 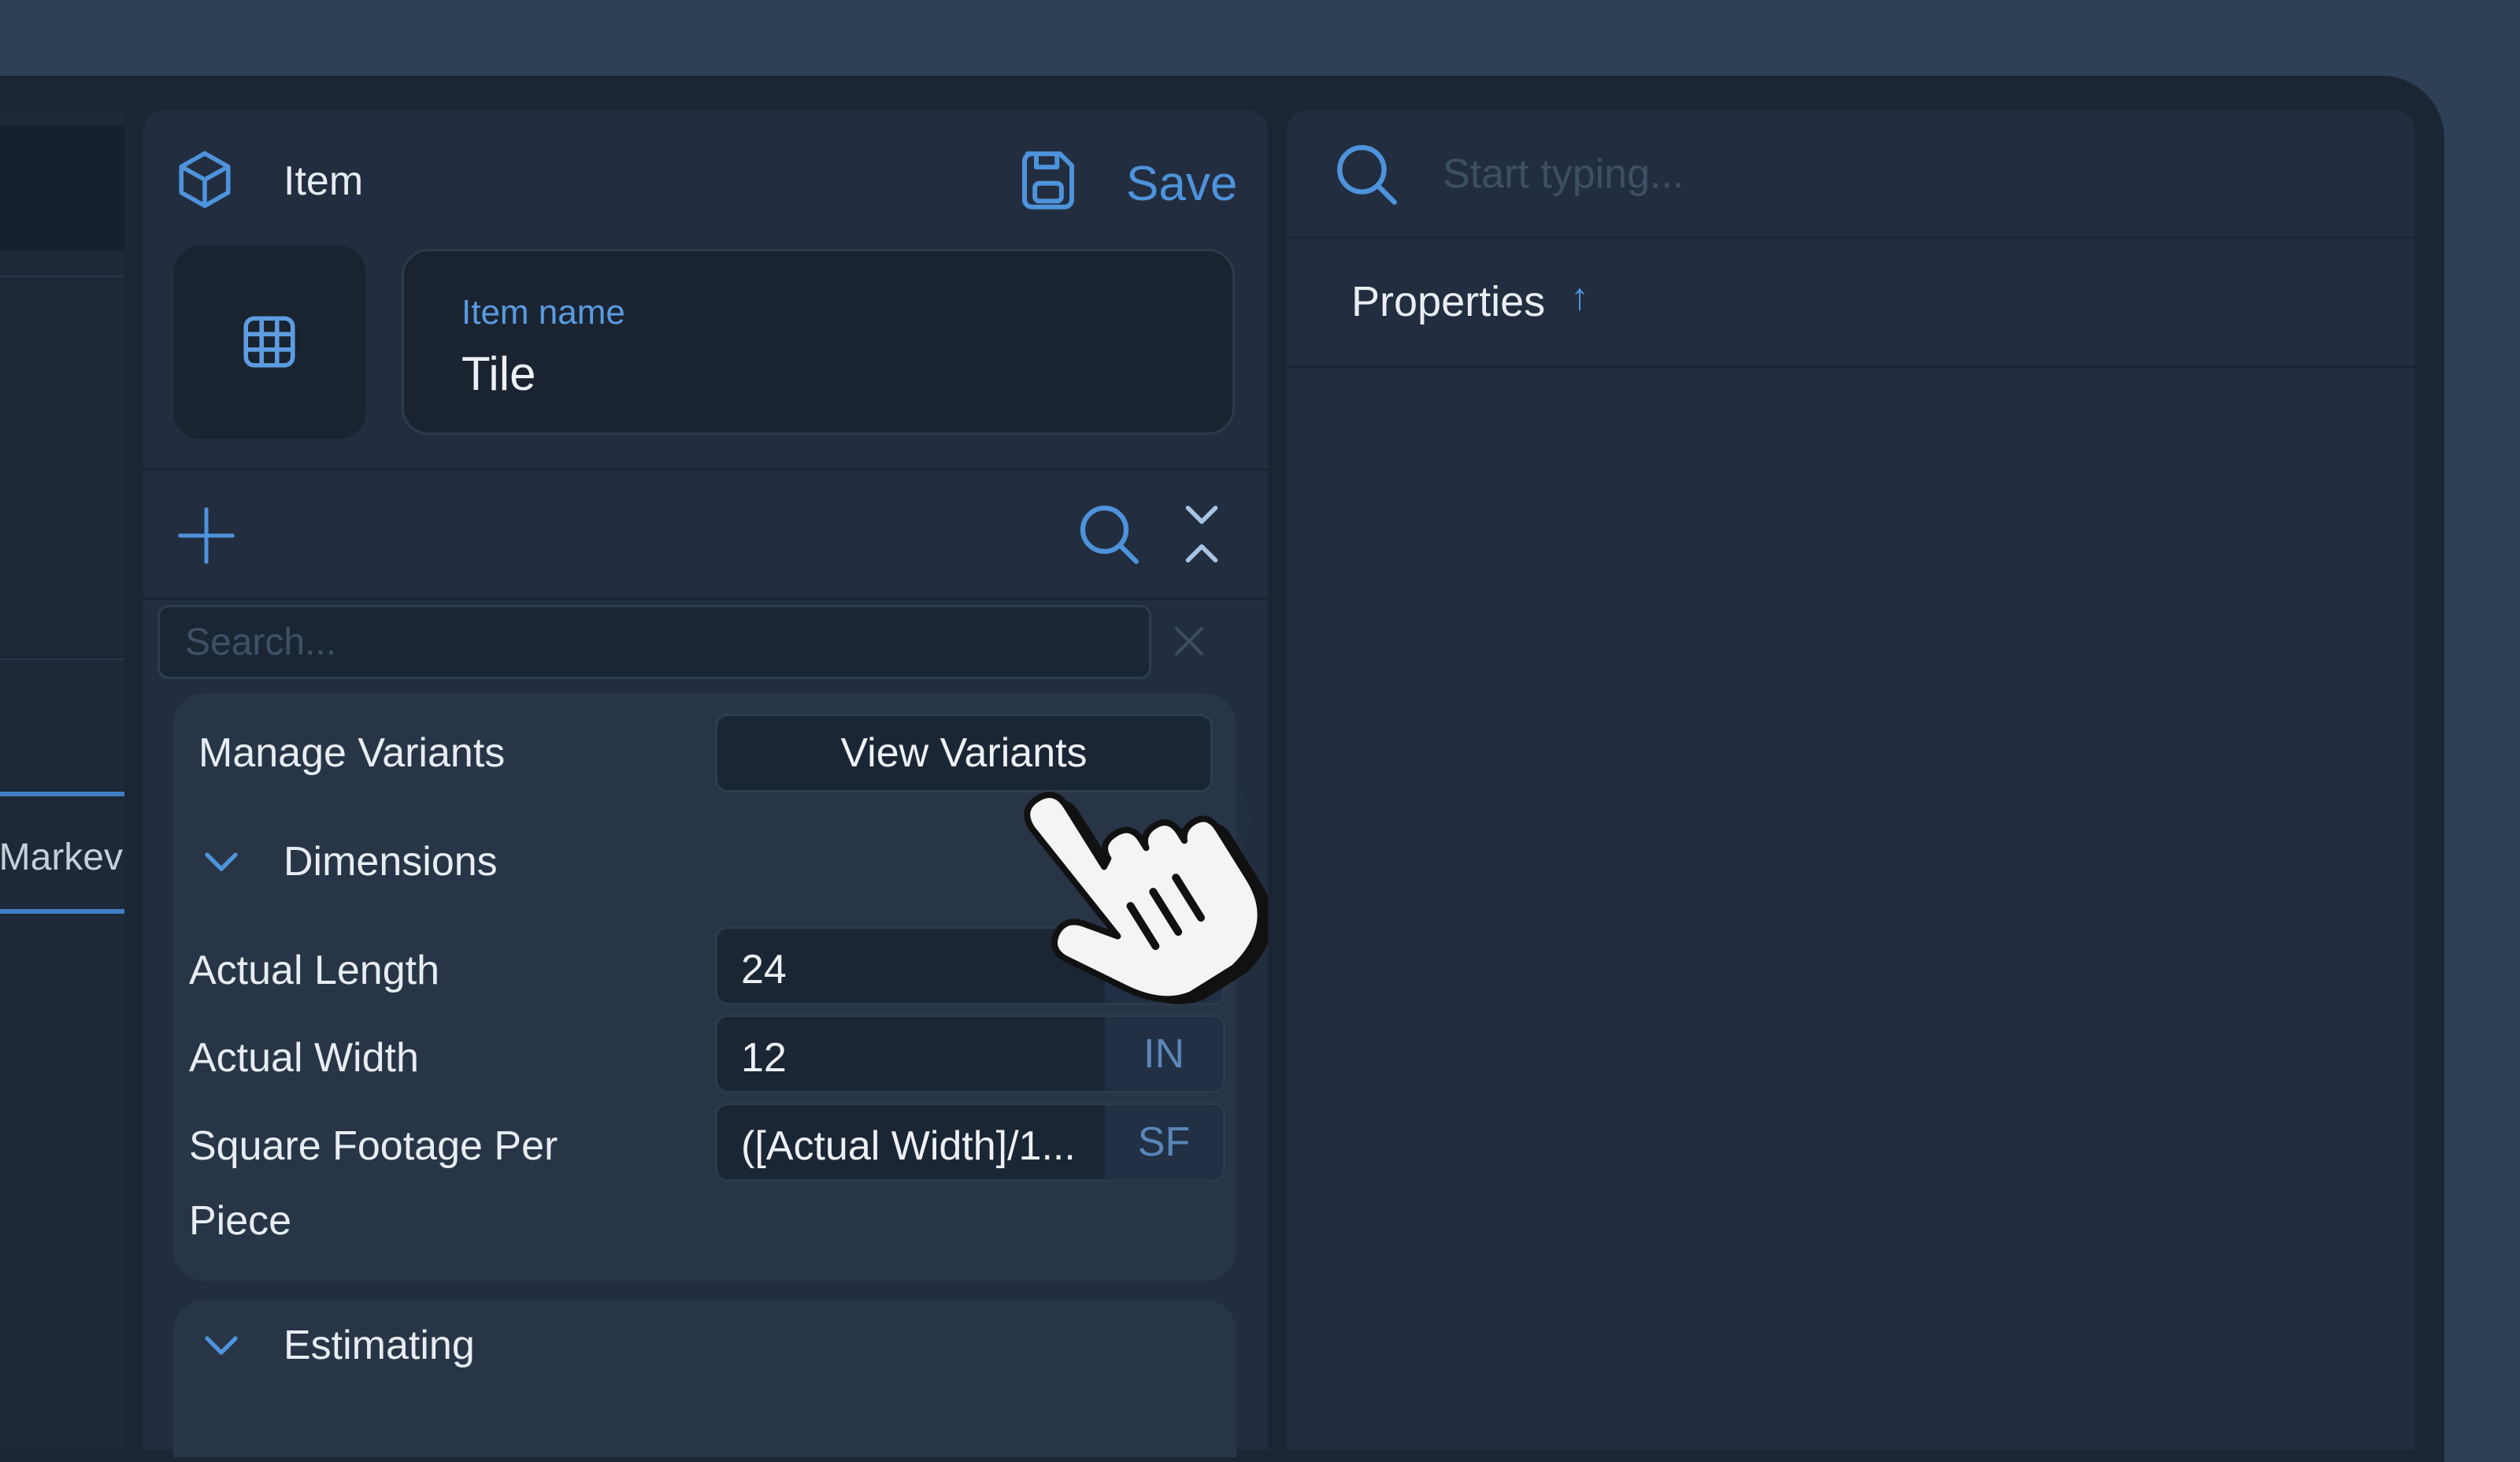 I want to click on unit-badge: IN, so click(x=1164, y=1054).